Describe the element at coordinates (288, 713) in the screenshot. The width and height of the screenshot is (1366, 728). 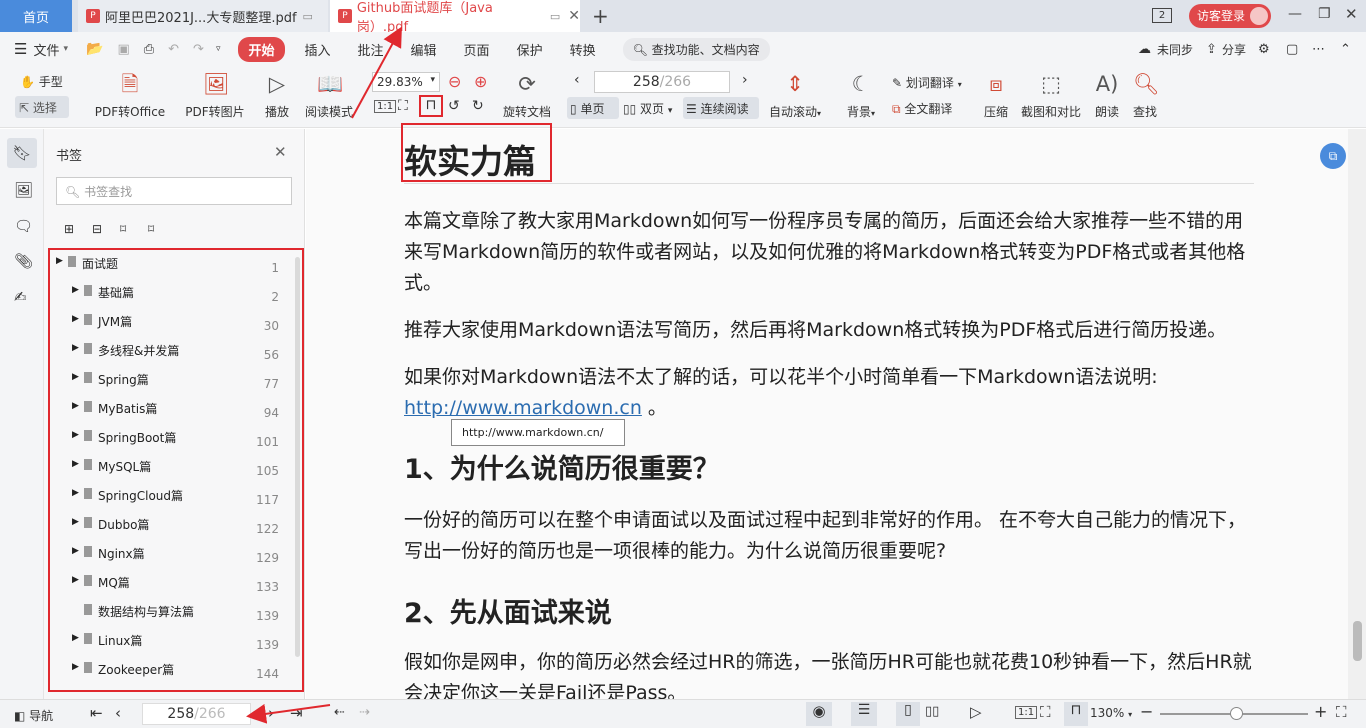
I see `arrow-to-page-input` at that location.